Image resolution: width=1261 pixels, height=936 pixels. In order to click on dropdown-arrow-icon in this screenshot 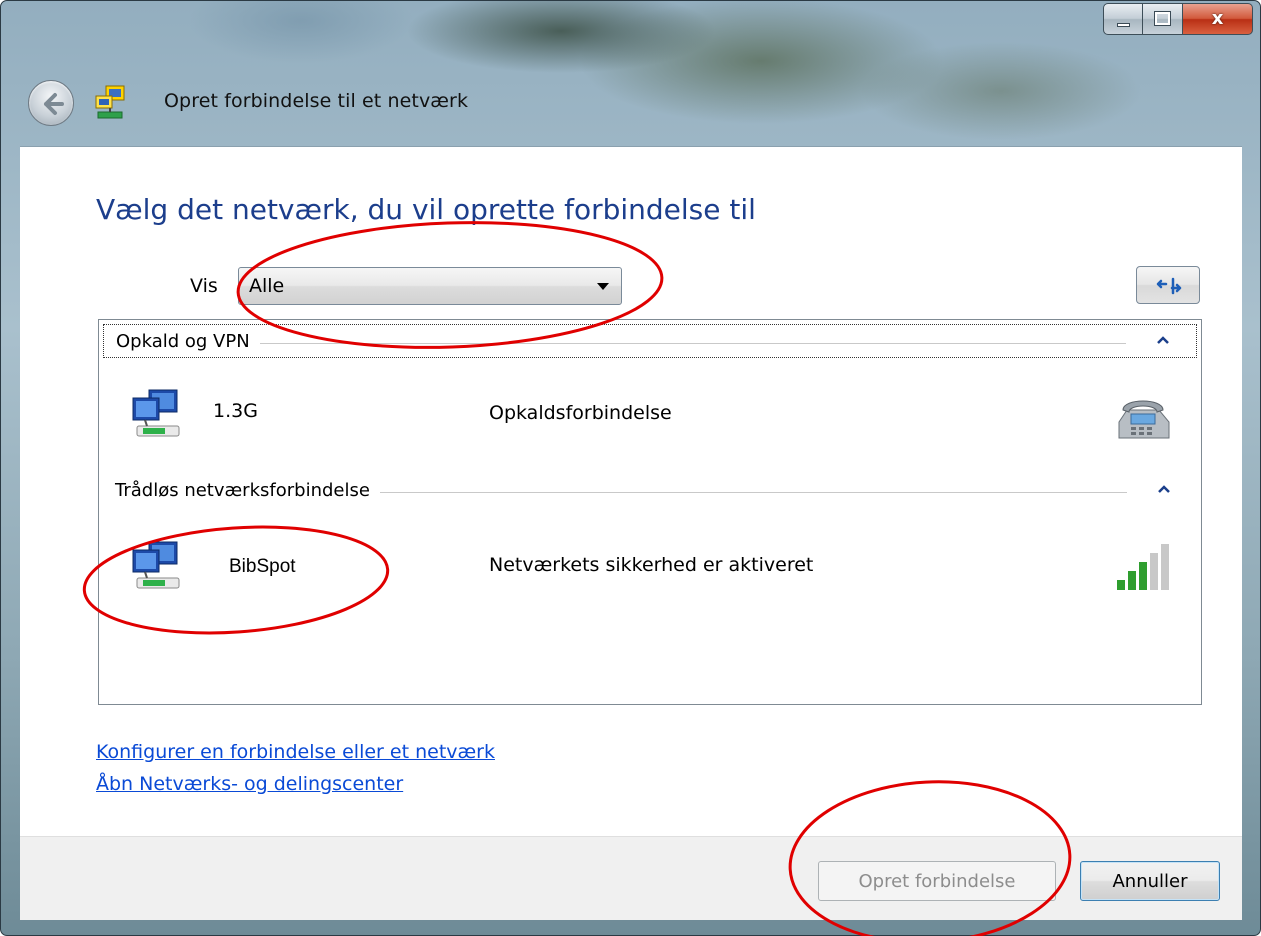, I will do `click(603, 286)`.